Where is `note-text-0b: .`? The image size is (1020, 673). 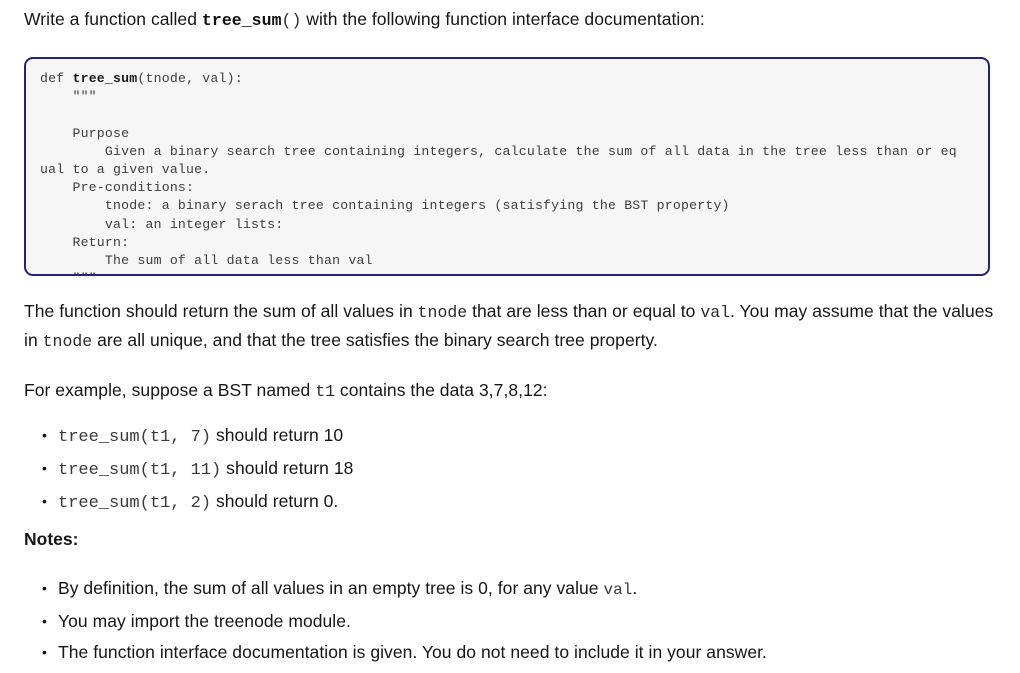
note-text-0b: . is located at coordinates (635, 588).